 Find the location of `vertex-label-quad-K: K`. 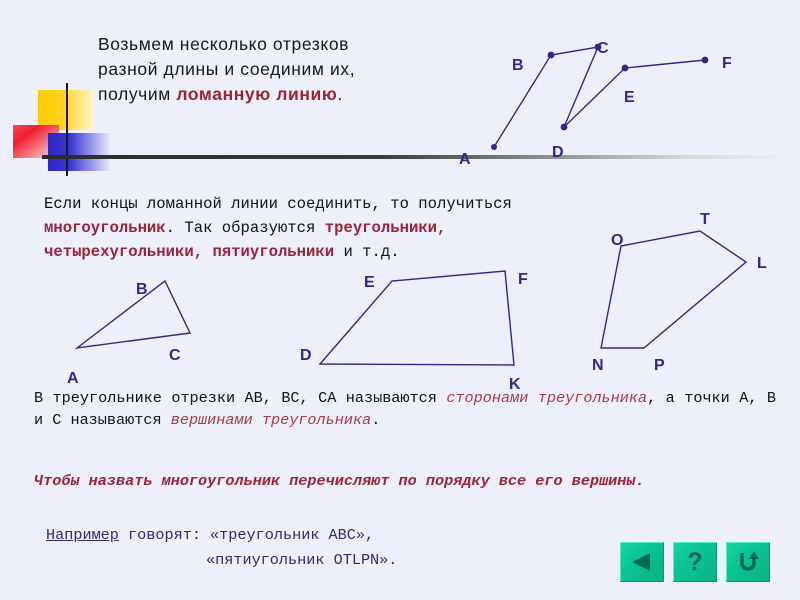

vertex-label-quad-K: K is located at coordinates (515, 384).